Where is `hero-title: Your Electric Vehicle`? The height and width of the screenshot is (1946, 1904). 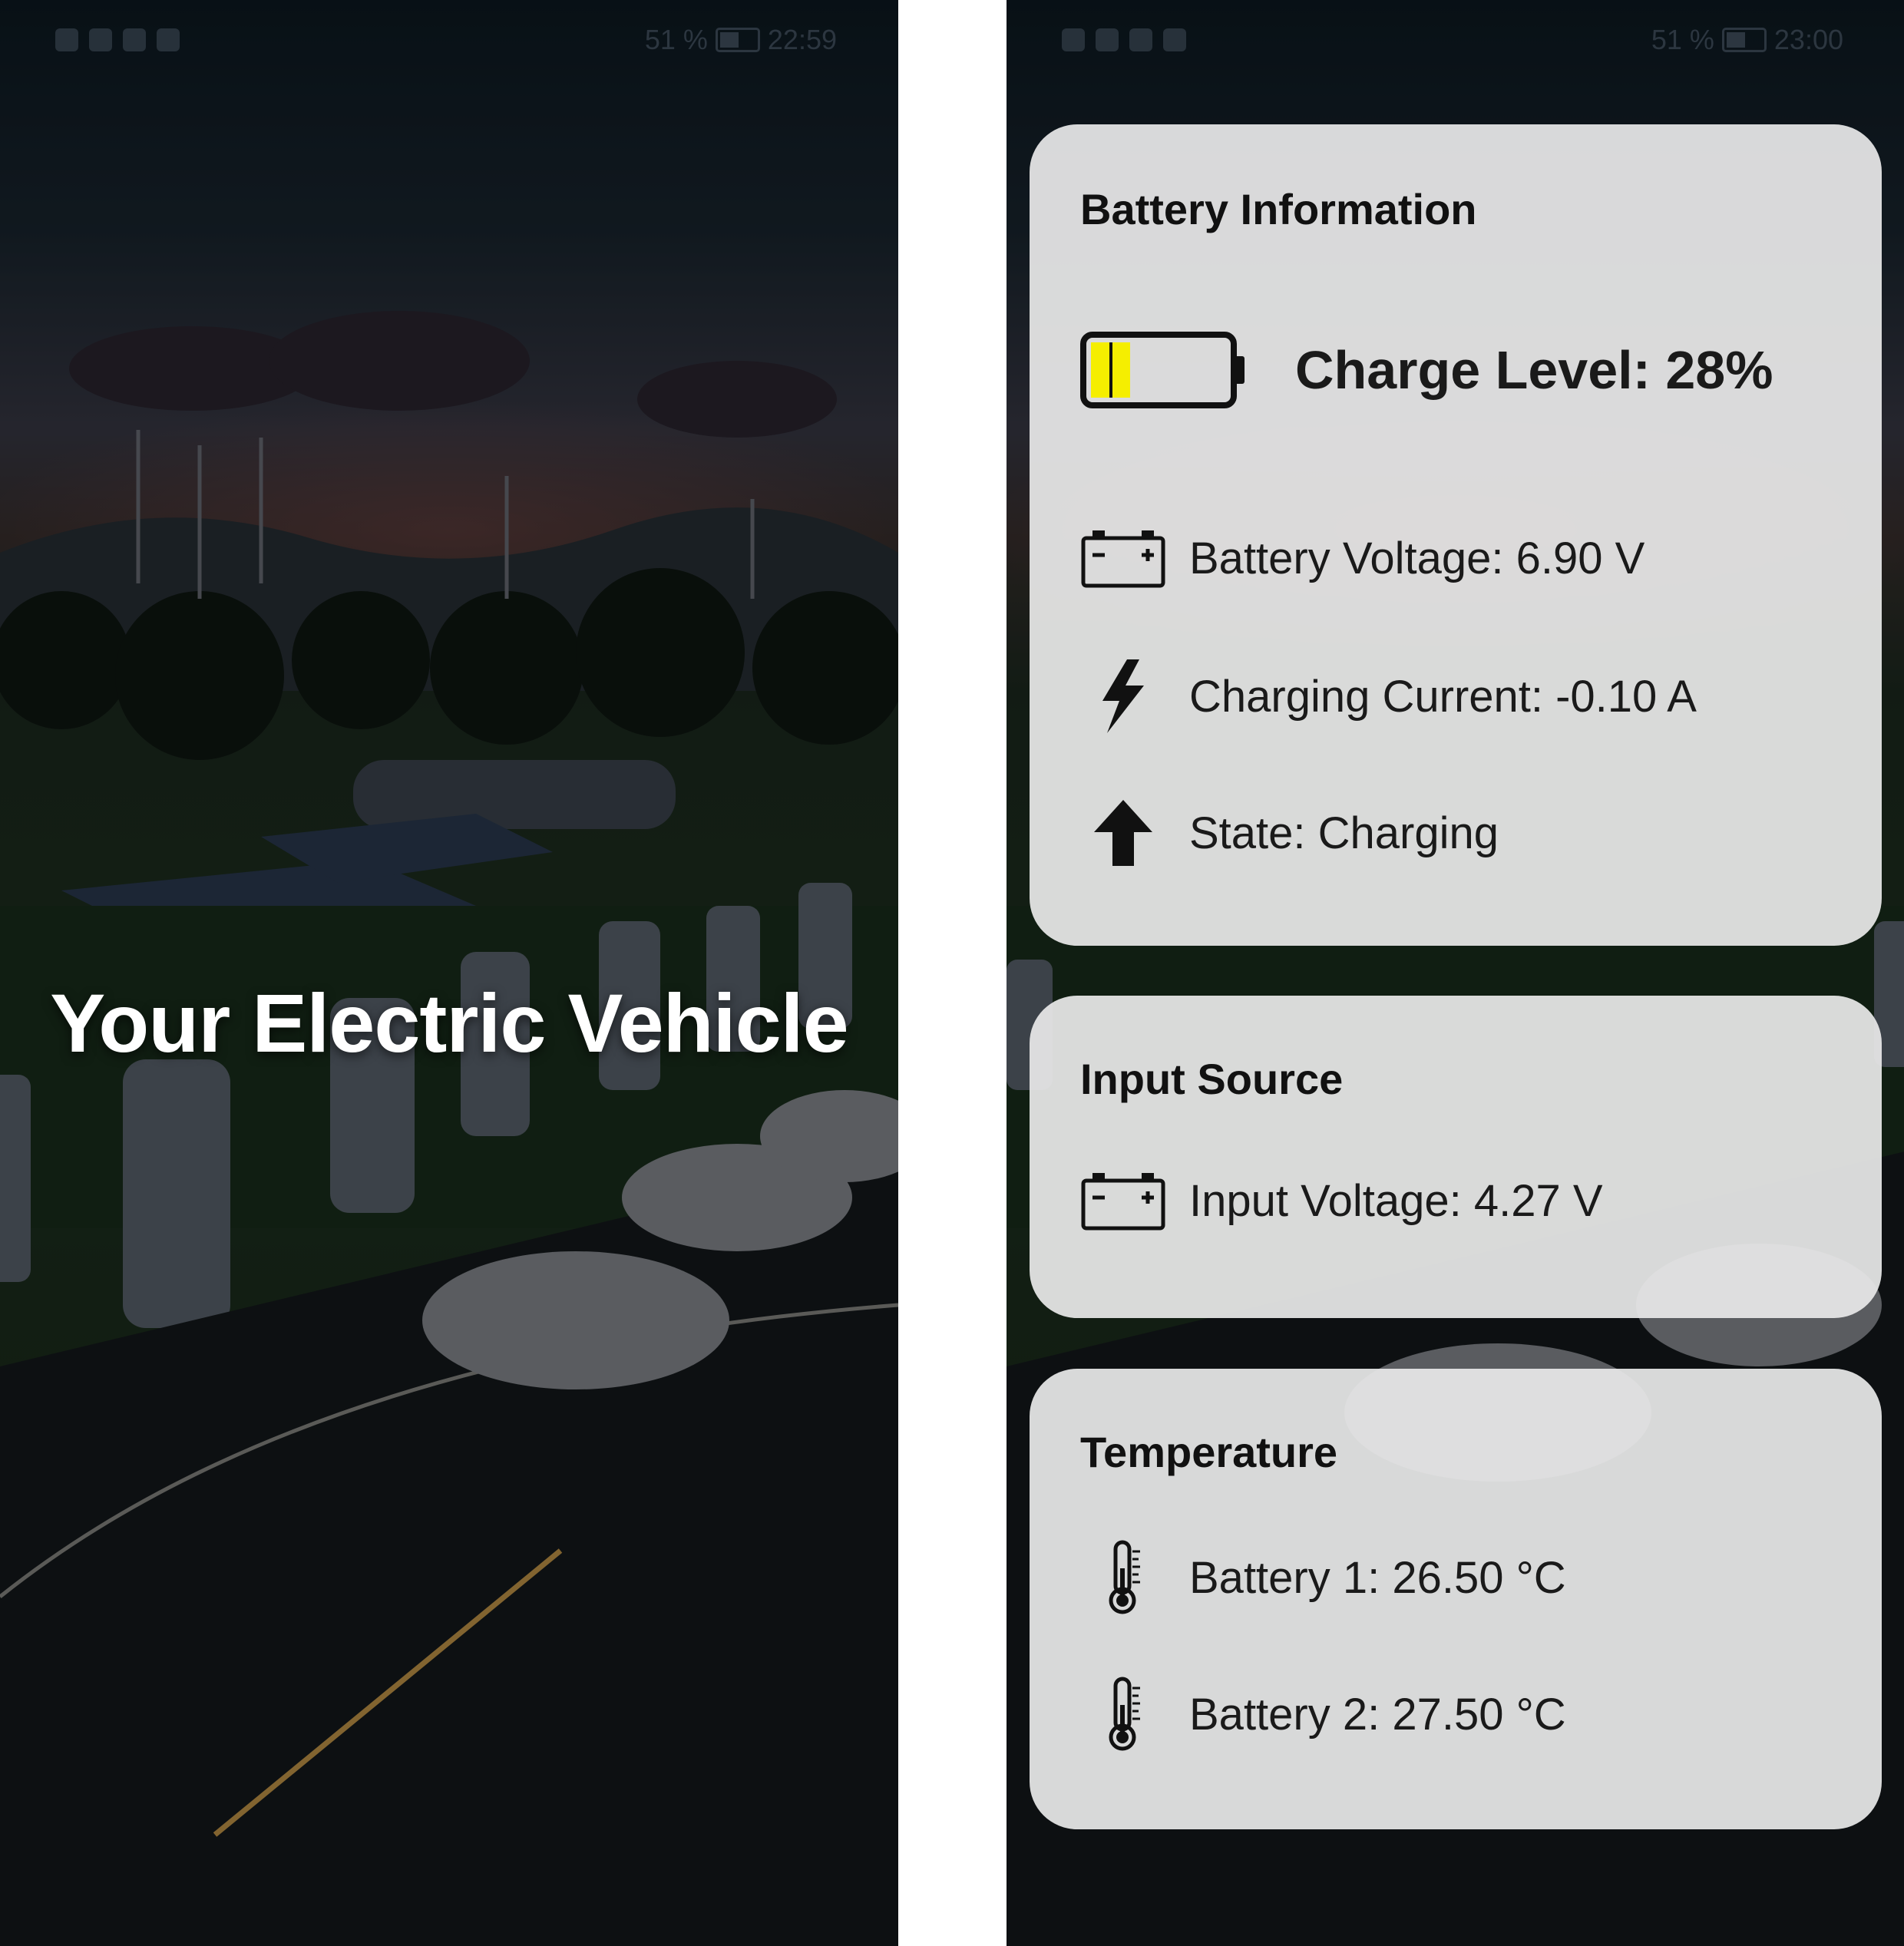
hero-title: Your Electric Vehicle is located at coordinates (449, 1022).